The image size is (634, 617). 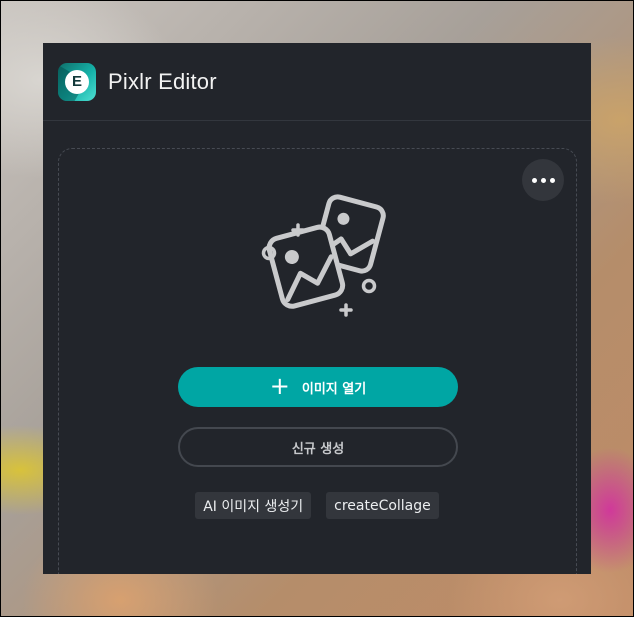 I want to click on logo-letter: E, so click(x=77, y=81).